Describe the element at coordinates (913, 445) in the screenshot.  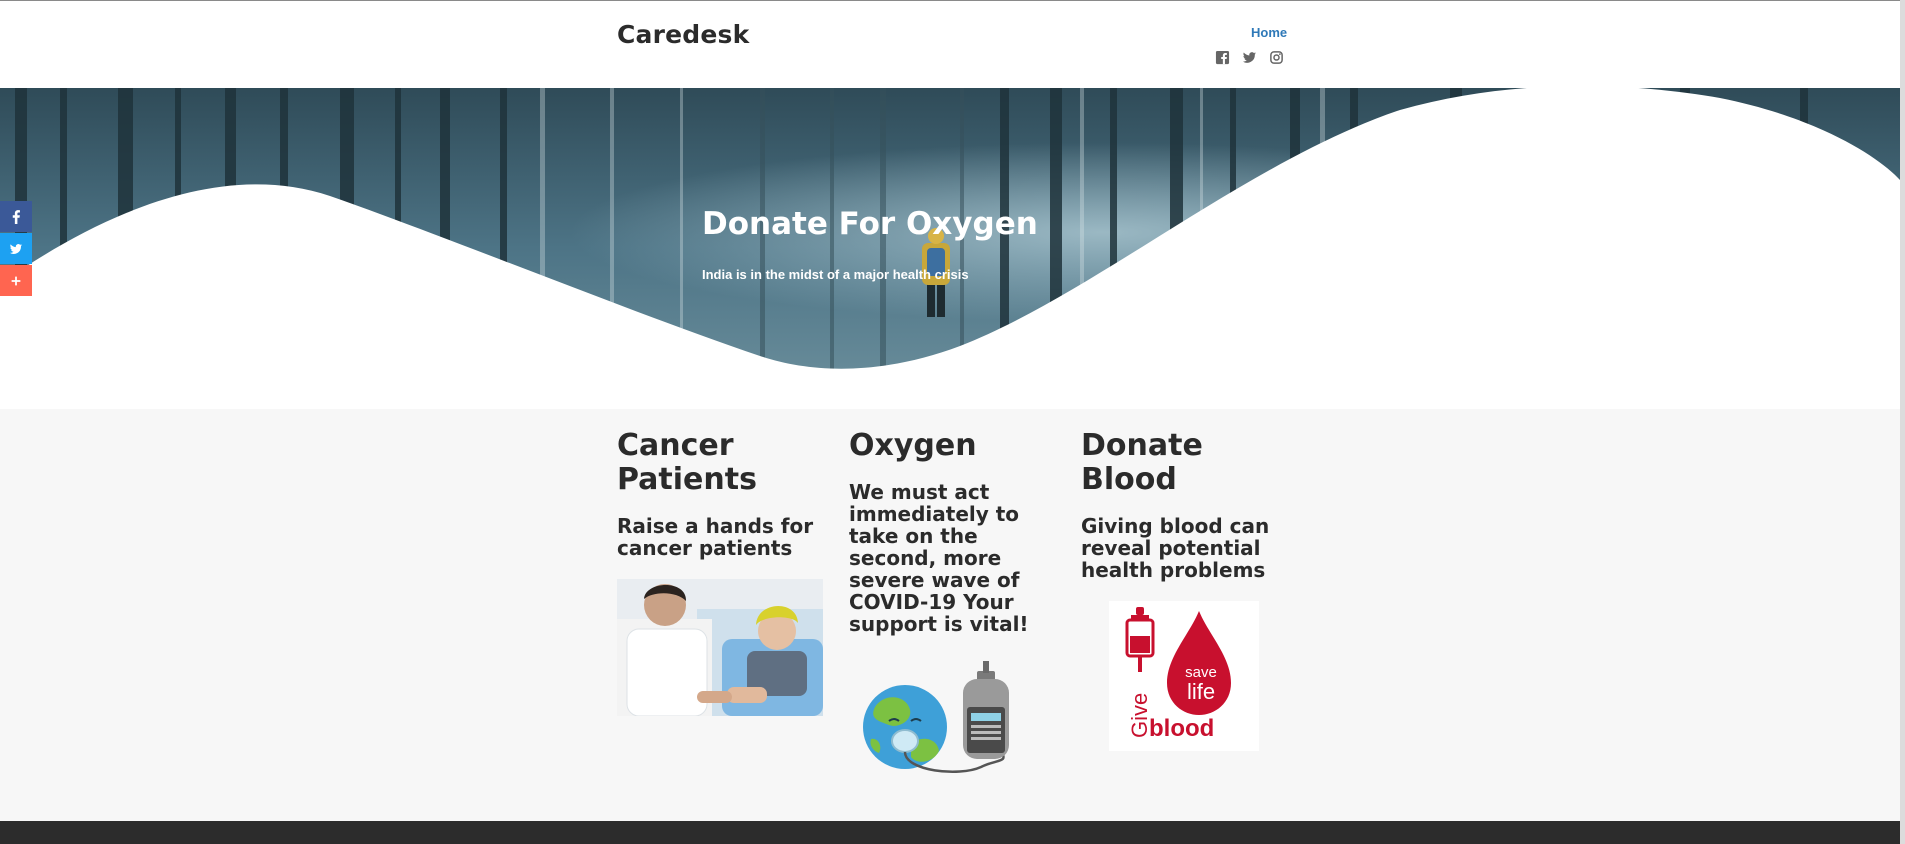
I see `card-title: Oxygen` at that location.